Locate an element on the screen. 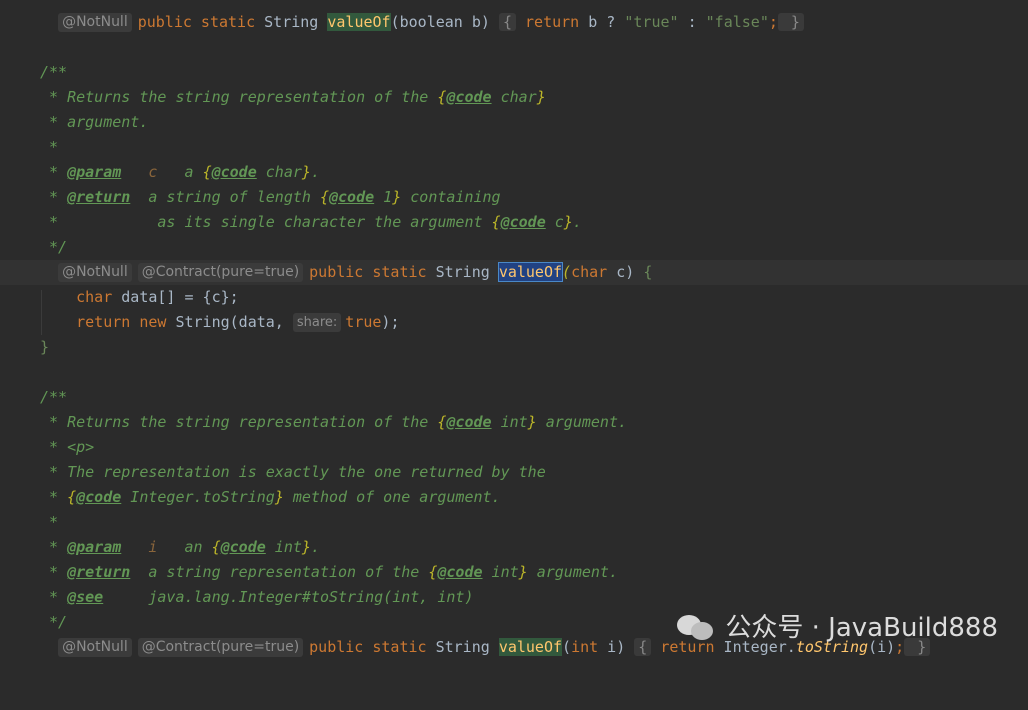  watermark: 公众号 · JavaBuild888 is located at coordinates (837, 628).